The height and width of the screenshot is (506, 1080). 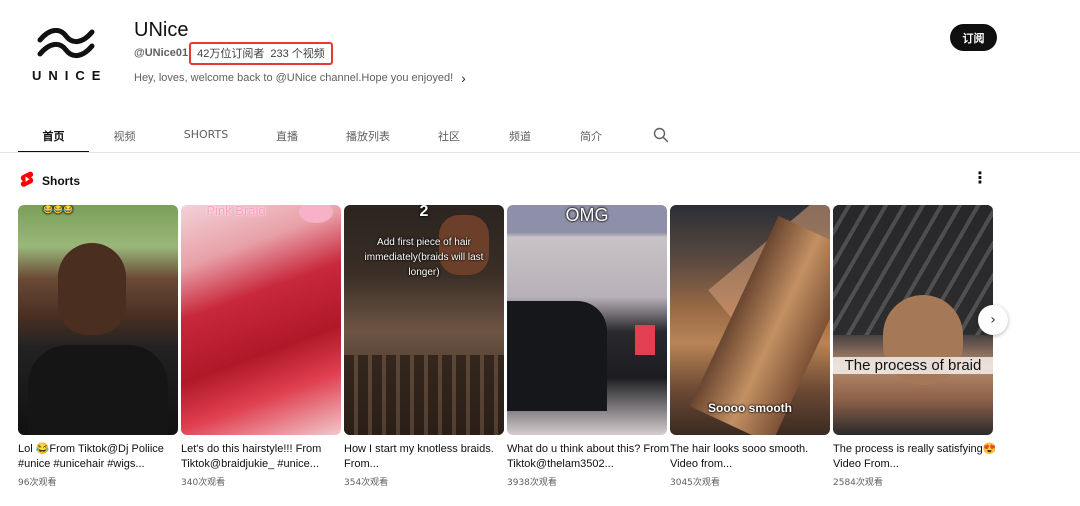 What do you see at coordinates (27, 181) in the screenshot?
I see `shorts-logo-icon` at bounding box center [27, 181].